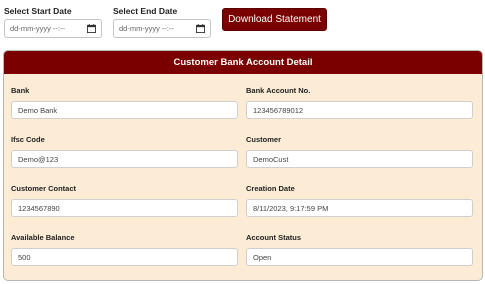 The width and height of the screenshot is (485, 284). What do you see at coordinates (359, 110) in the screenshot?
I see `account-no-value: 123456789012` at bounding box center [359, 110].